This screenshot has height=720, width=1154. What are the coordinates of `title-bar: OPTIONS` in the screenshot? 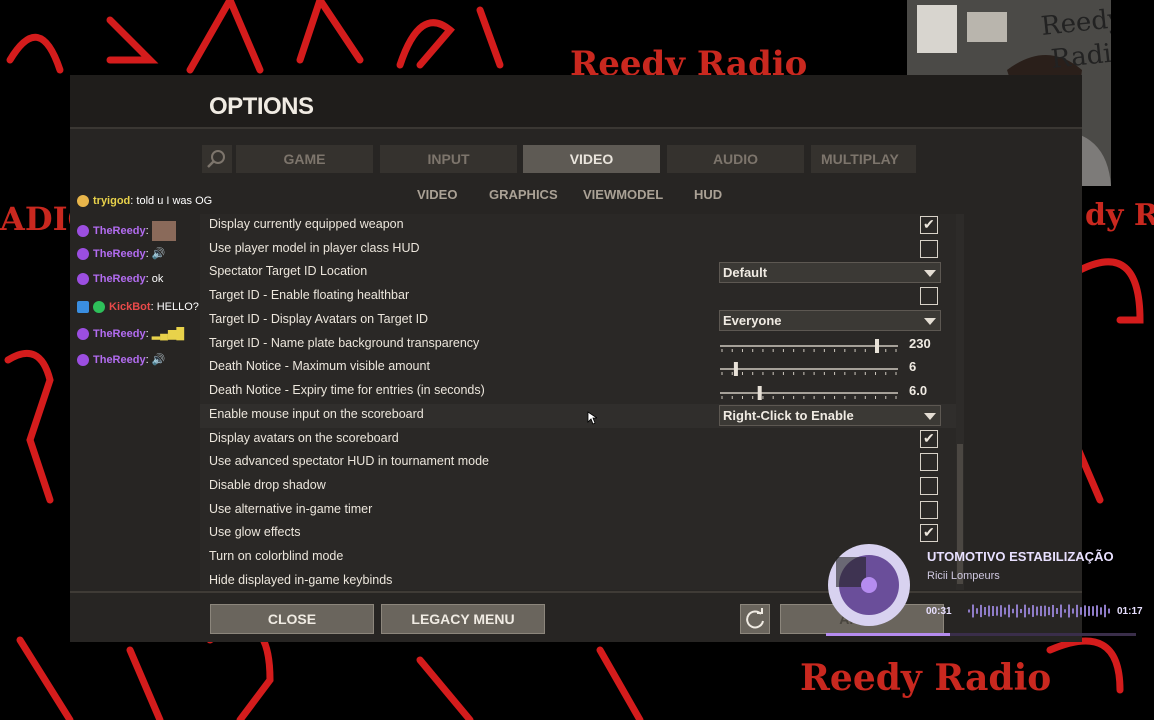 It's located at (576, 102).